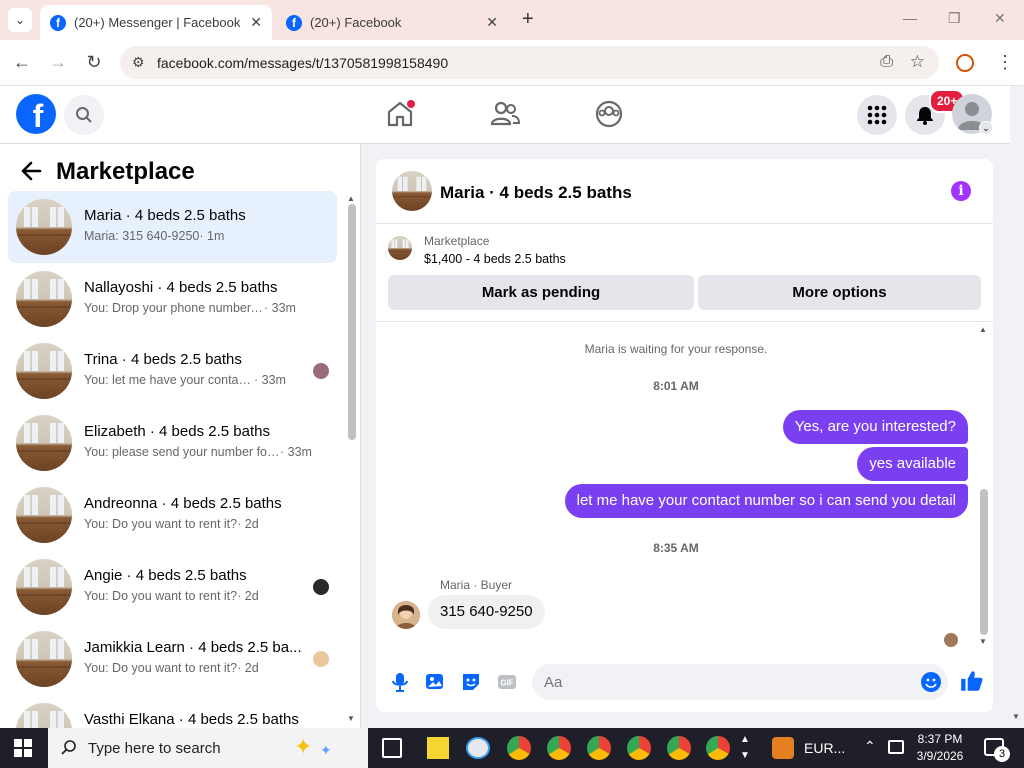  Describe the element at coordinates (400, 682) in the screenshot. I see `microphone-icon` at that location.